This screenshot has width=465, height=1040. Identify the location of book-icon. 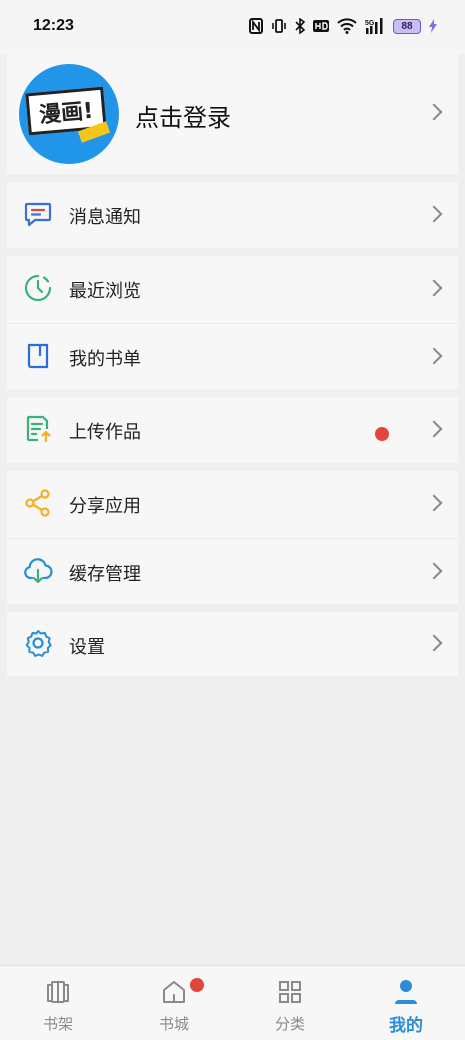
(38, 356).